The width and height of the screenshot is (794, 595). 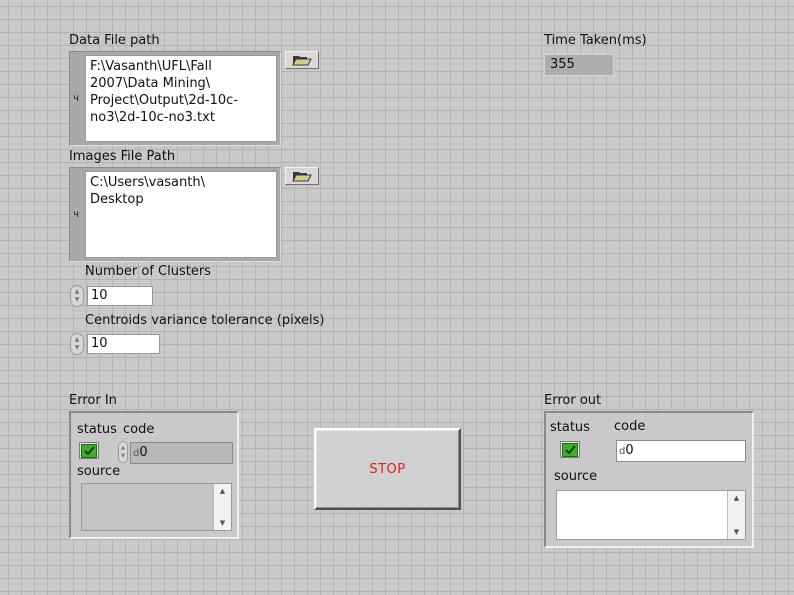 I want to click on error-in-status-checkbox, so click(x=89, y=450).